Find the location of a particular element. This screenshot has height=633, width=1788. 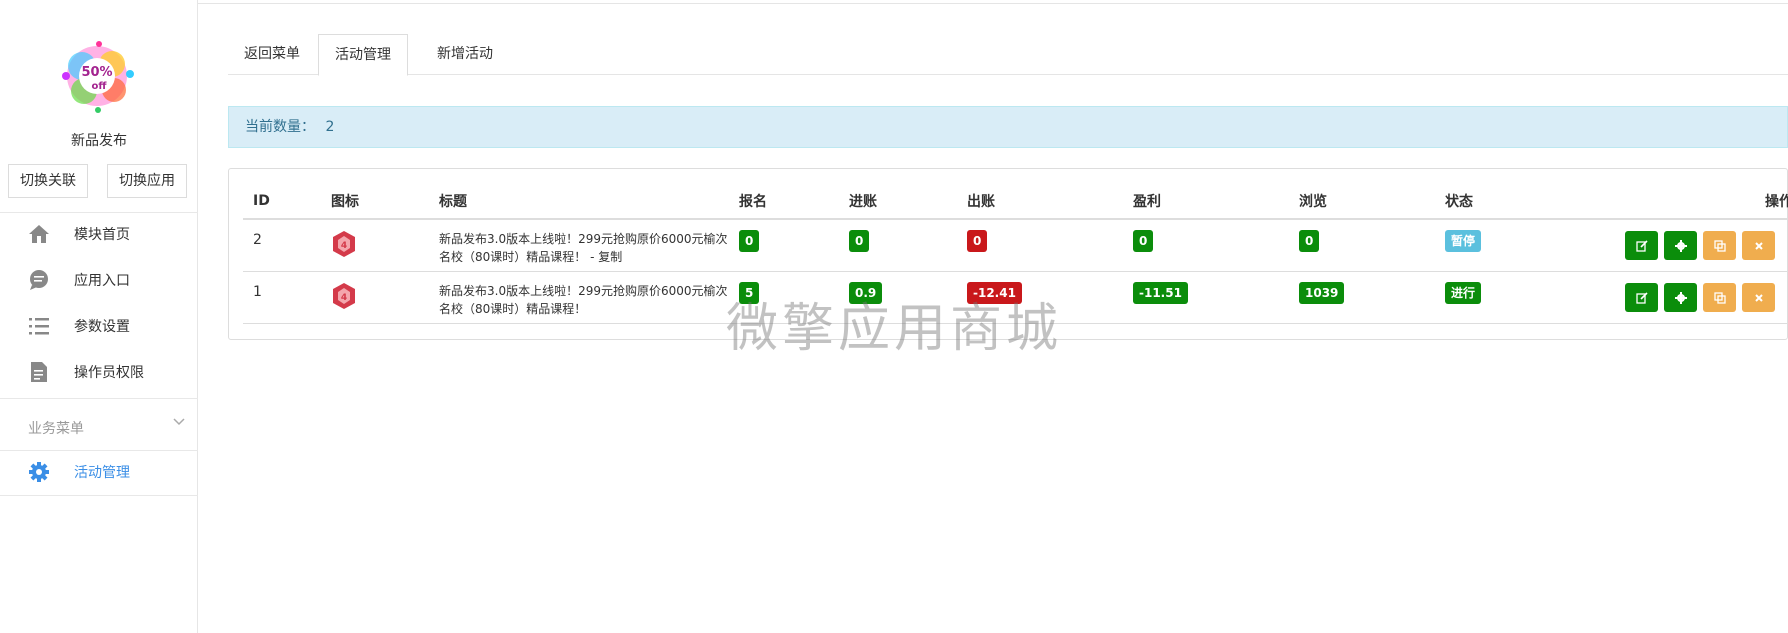

home-icon is located at coordinates (39, 234).